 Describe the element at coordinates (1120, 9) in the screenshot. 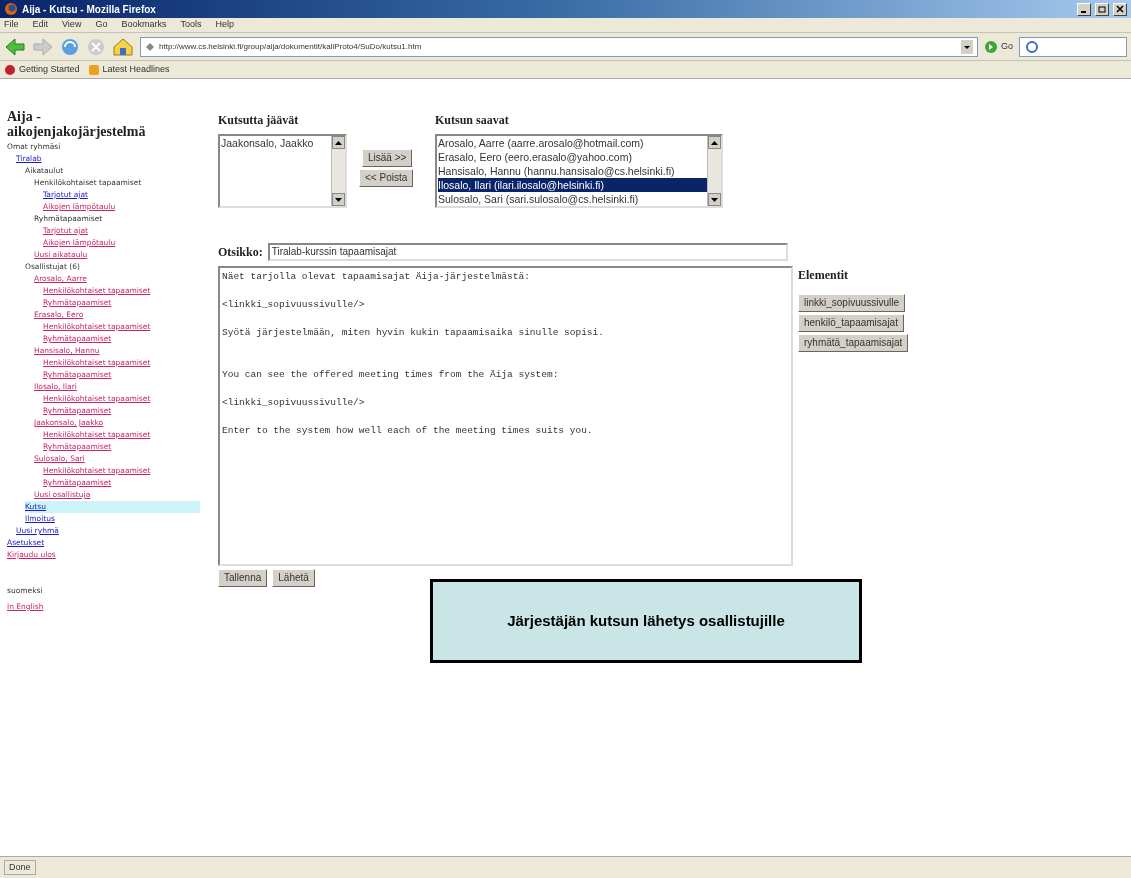

I see `close-icon` at that location.